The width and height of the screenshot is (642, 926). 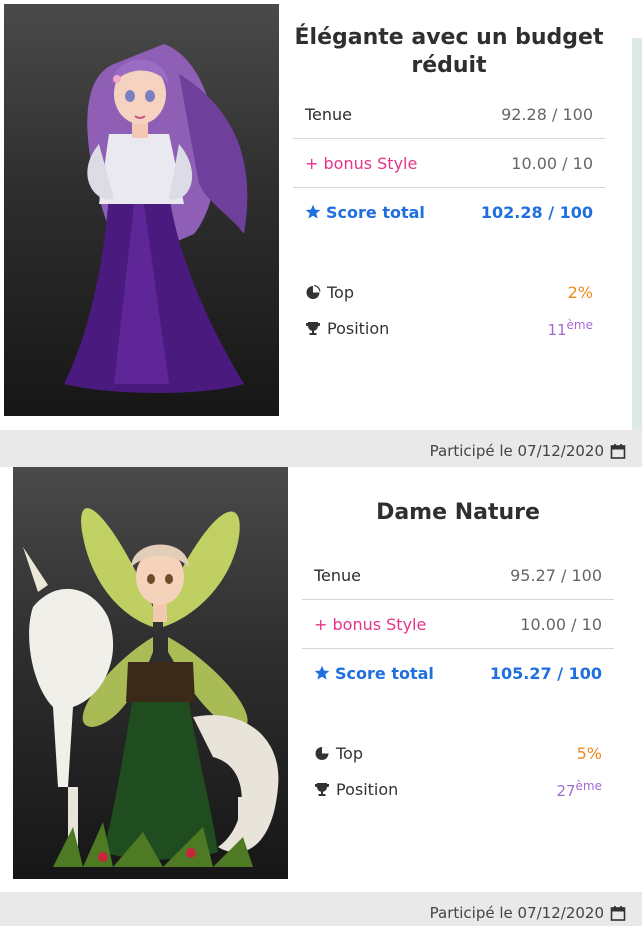 What do you see at coordinates (449, 328) in the screenshot?
I see `position-row: Position 11ème` at bounding box center [449, 328].